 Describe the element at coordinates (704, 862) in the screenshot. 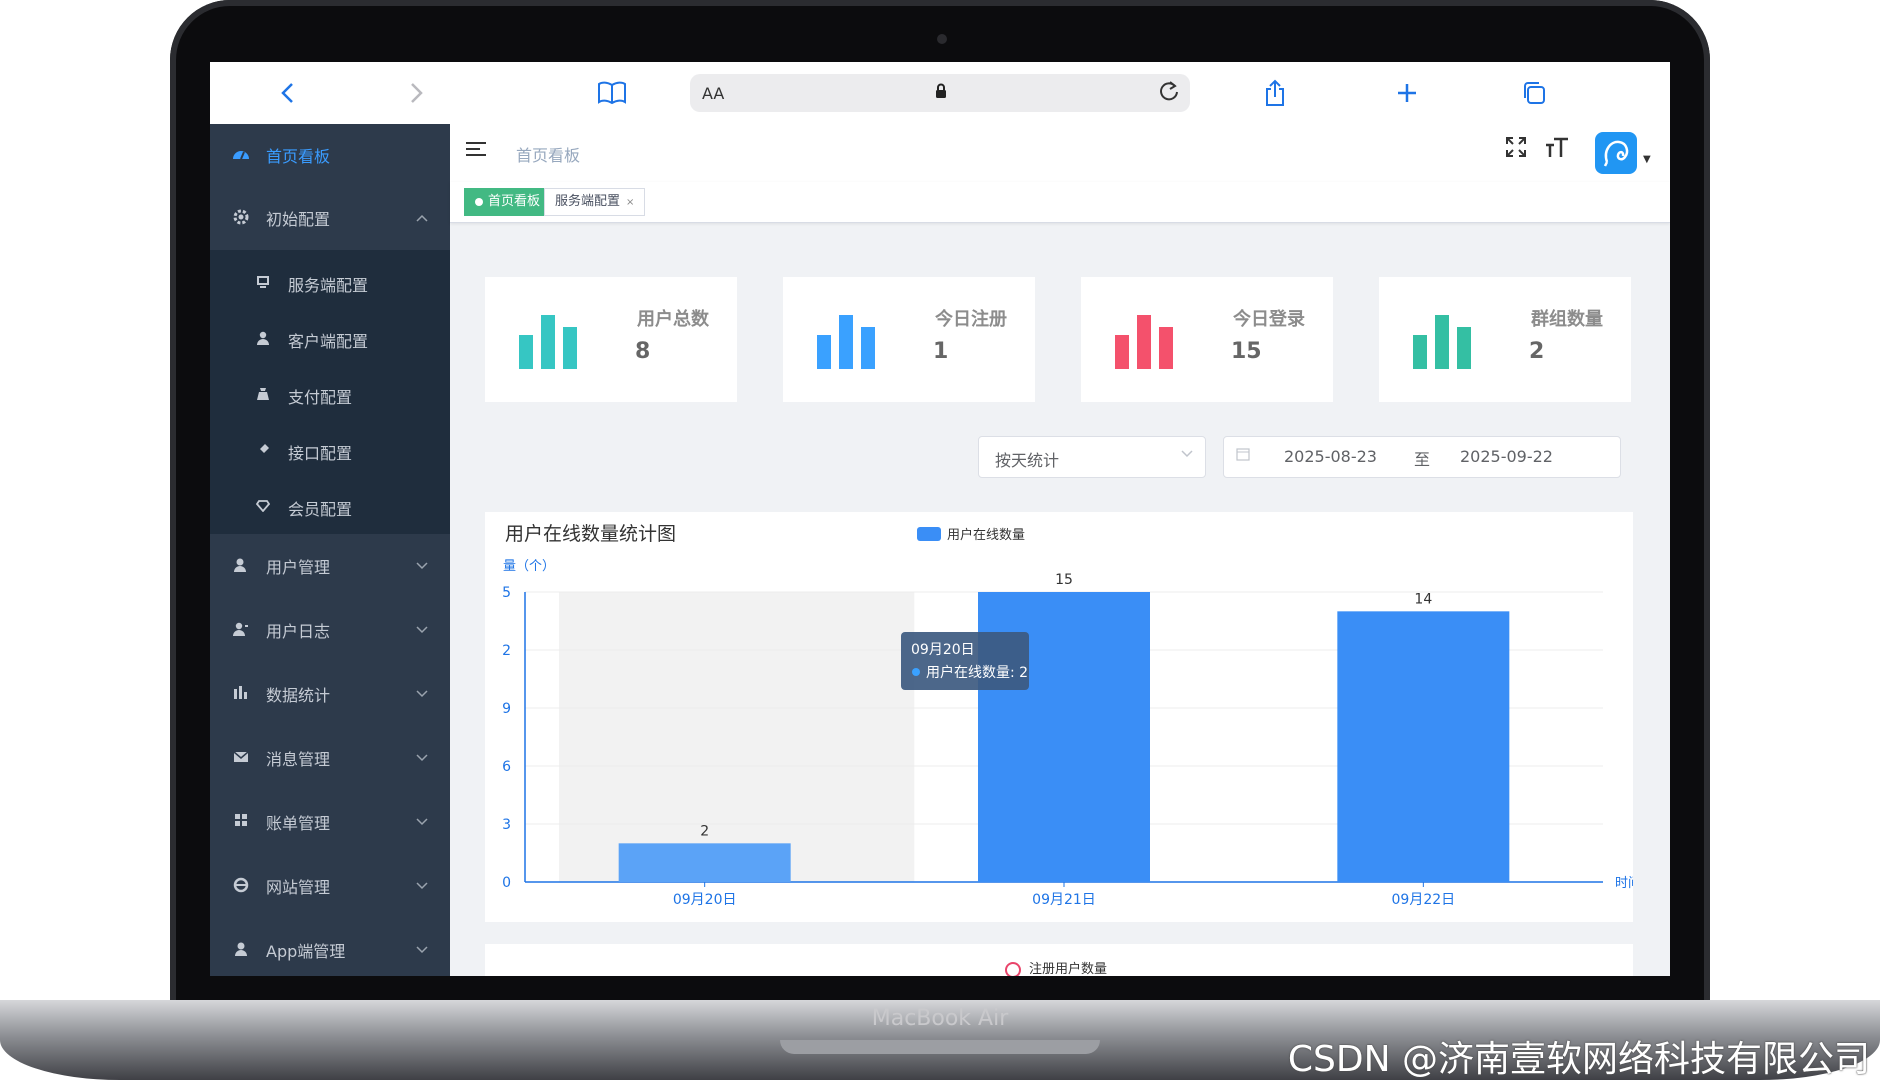

I see `bar` at that location.